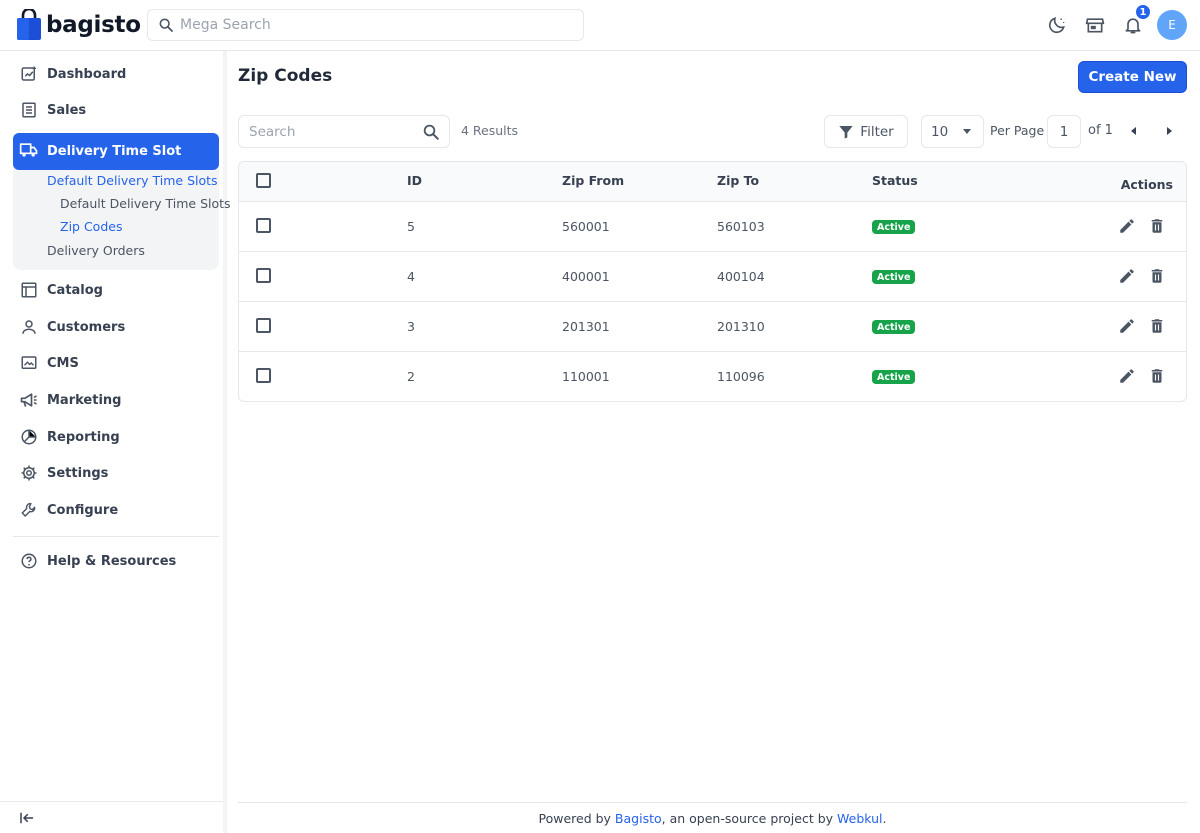  What do you see at coordinates (1132, 77) in the screenshot?
I see `create-new-button: Create New` at bounding box center [1132, 77].